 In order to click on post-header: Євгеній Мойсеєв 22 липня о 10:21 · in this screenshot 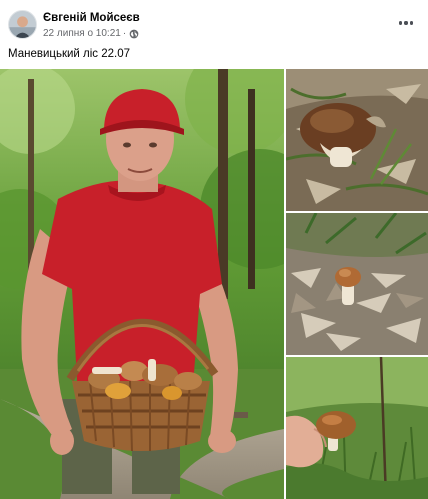, I will do `click(214, 22)`.